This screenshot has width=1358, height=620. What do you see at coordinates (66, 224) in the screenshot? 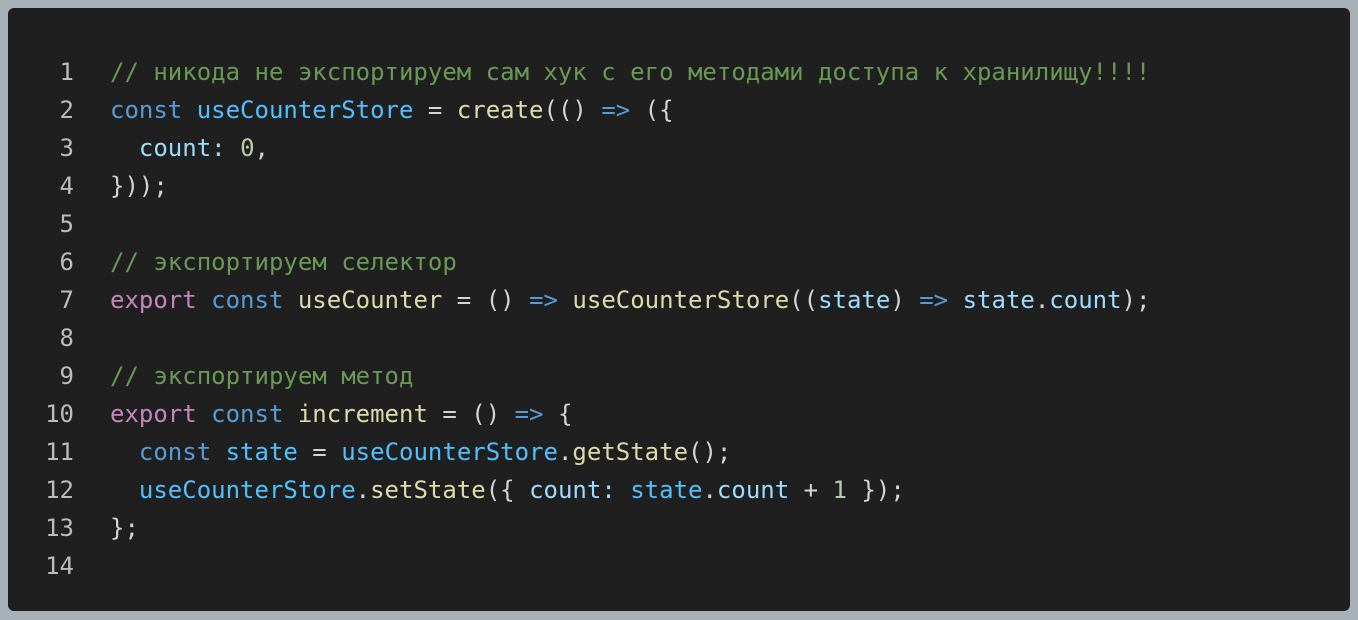
I see `line-number: 5` at bounding box center [66, 224].